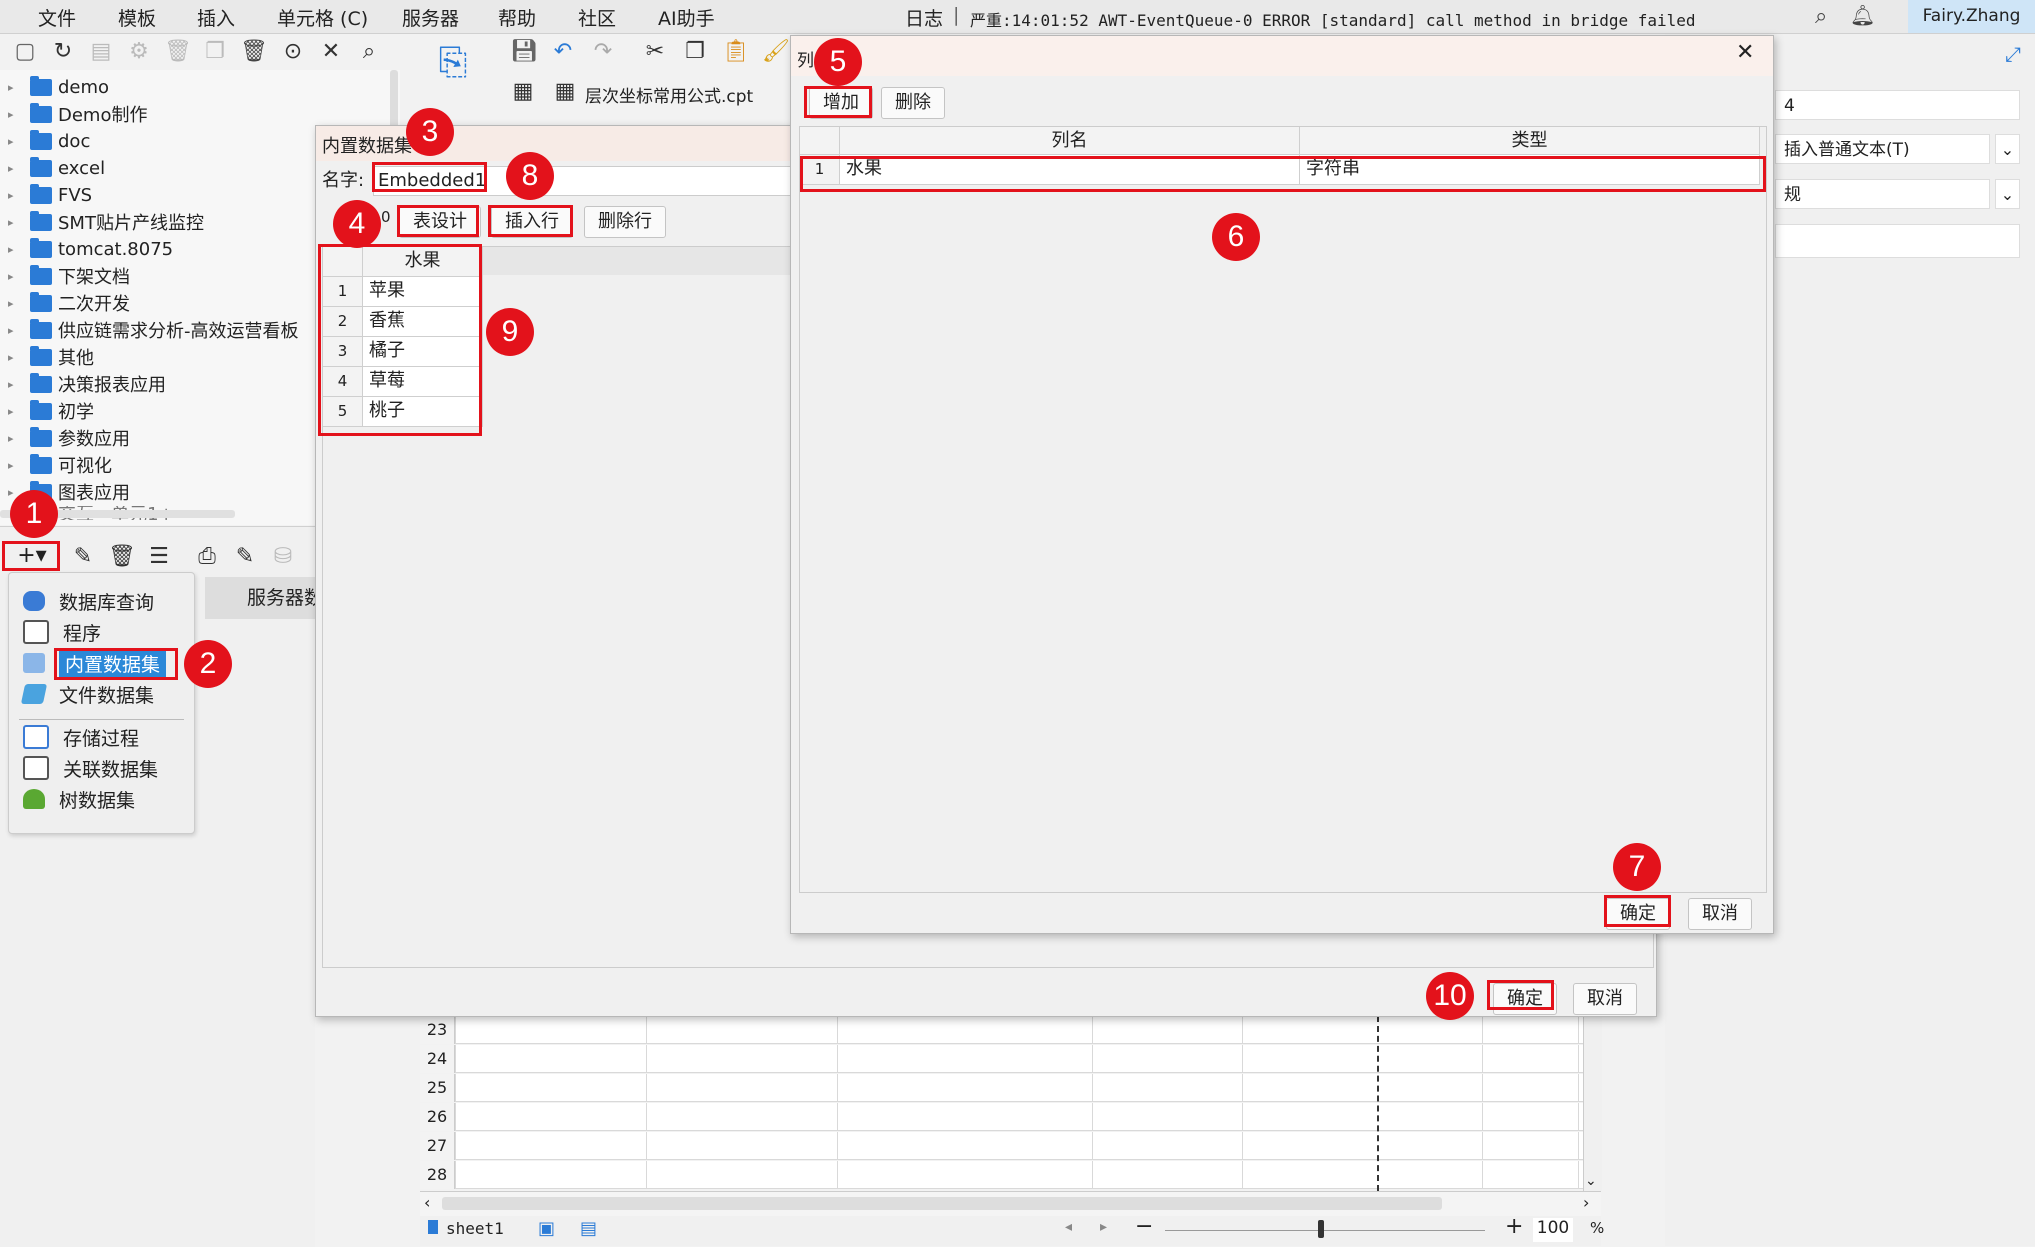  I want to click on bell-icon: 🔔︎, so click(1862, 15).